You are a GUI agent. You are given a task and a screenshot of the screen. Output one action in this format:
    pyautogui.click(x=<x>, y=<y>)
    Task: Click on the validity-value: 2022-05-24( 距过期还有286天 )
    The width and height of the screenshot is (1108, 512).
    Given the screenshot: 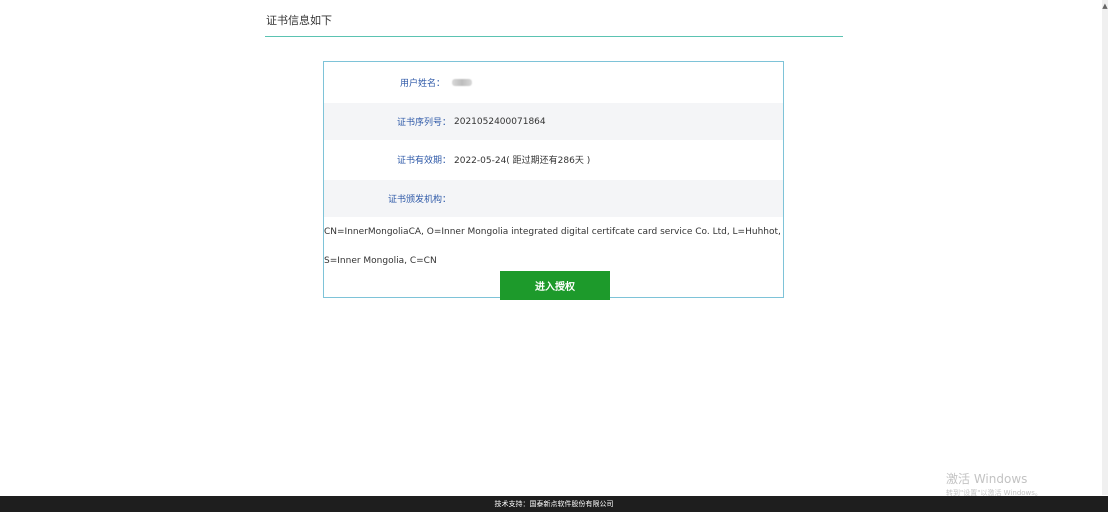 What is the action you would take?
    pyautogui.click(x=522, y=161)
    